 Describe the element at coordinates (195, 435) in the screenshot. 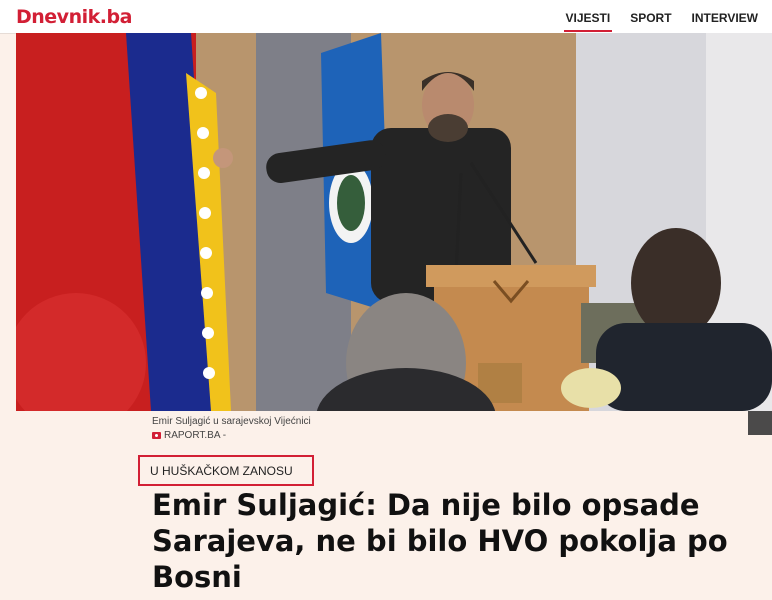

I see `image-credit-text: RAPORT.BA -` at that location.